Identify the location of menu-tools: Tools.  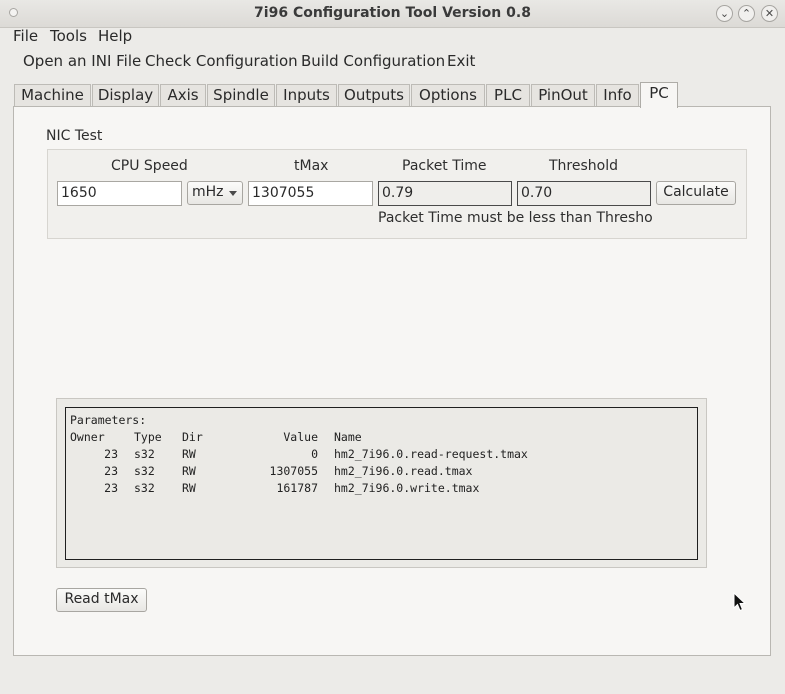
(68, 36).